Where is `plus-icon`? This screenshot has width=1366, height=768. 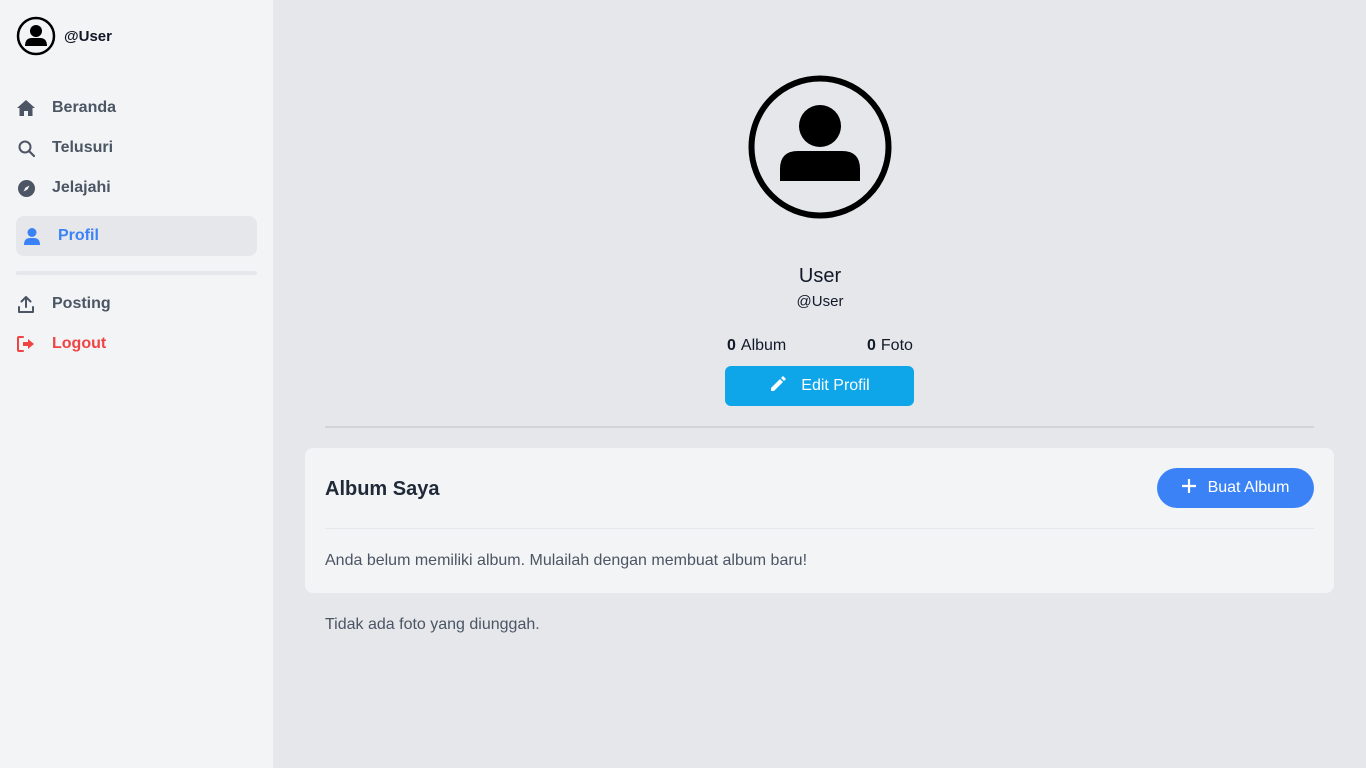
plus-icon is located at coordinates (1188, 487).